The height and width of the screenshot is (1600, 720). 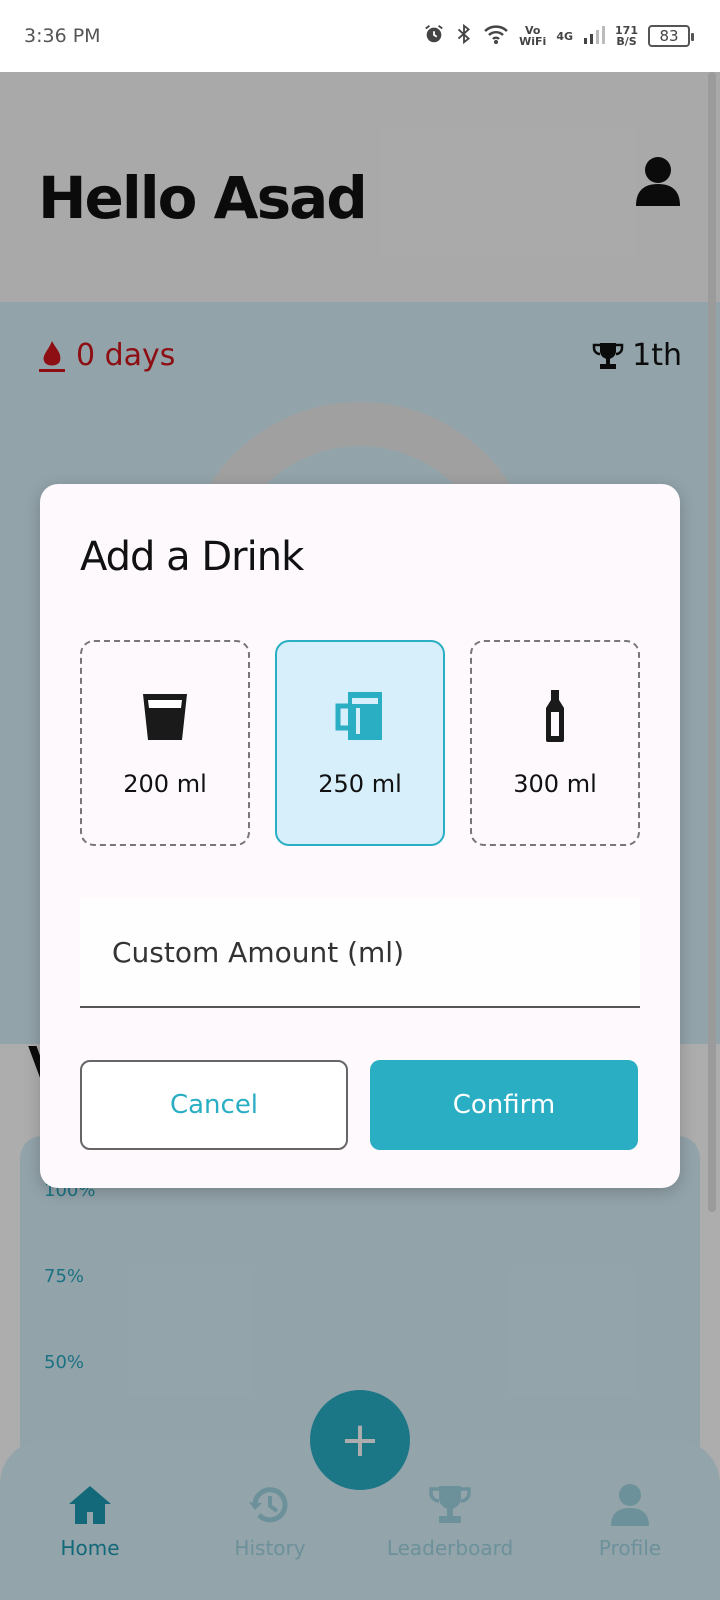 I want to click on option-300ml: 300 ml, so click(x=555, y=743).